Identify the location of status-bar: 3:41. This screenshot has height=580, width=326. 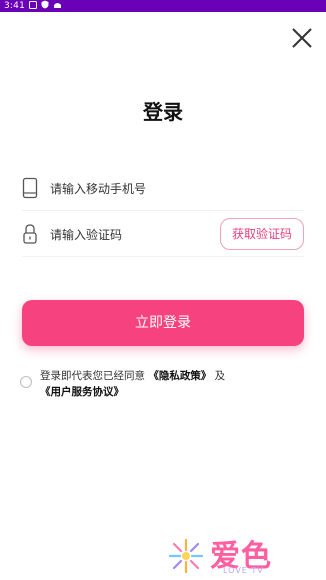
(163, 6).